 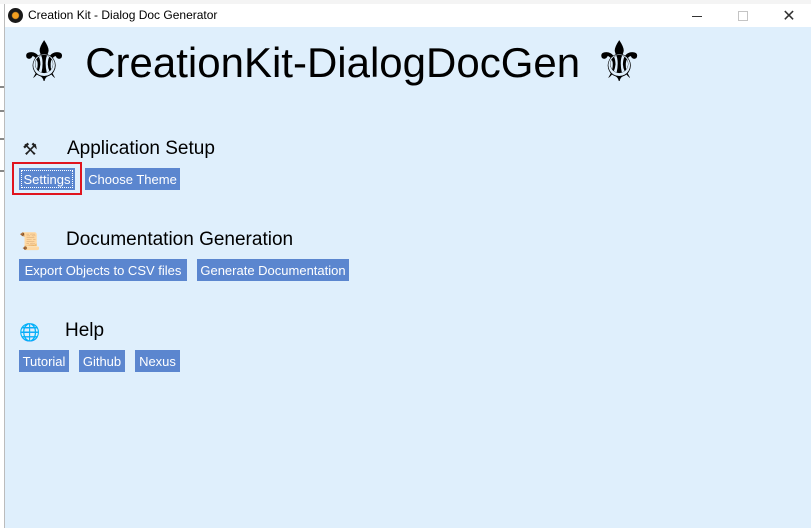 What do you see at coordinates (408, 15) in the screenshot?
I see `title-bar: Creation Kit - Dialog Doc Generator ✕` at bounding box center [408, 15].